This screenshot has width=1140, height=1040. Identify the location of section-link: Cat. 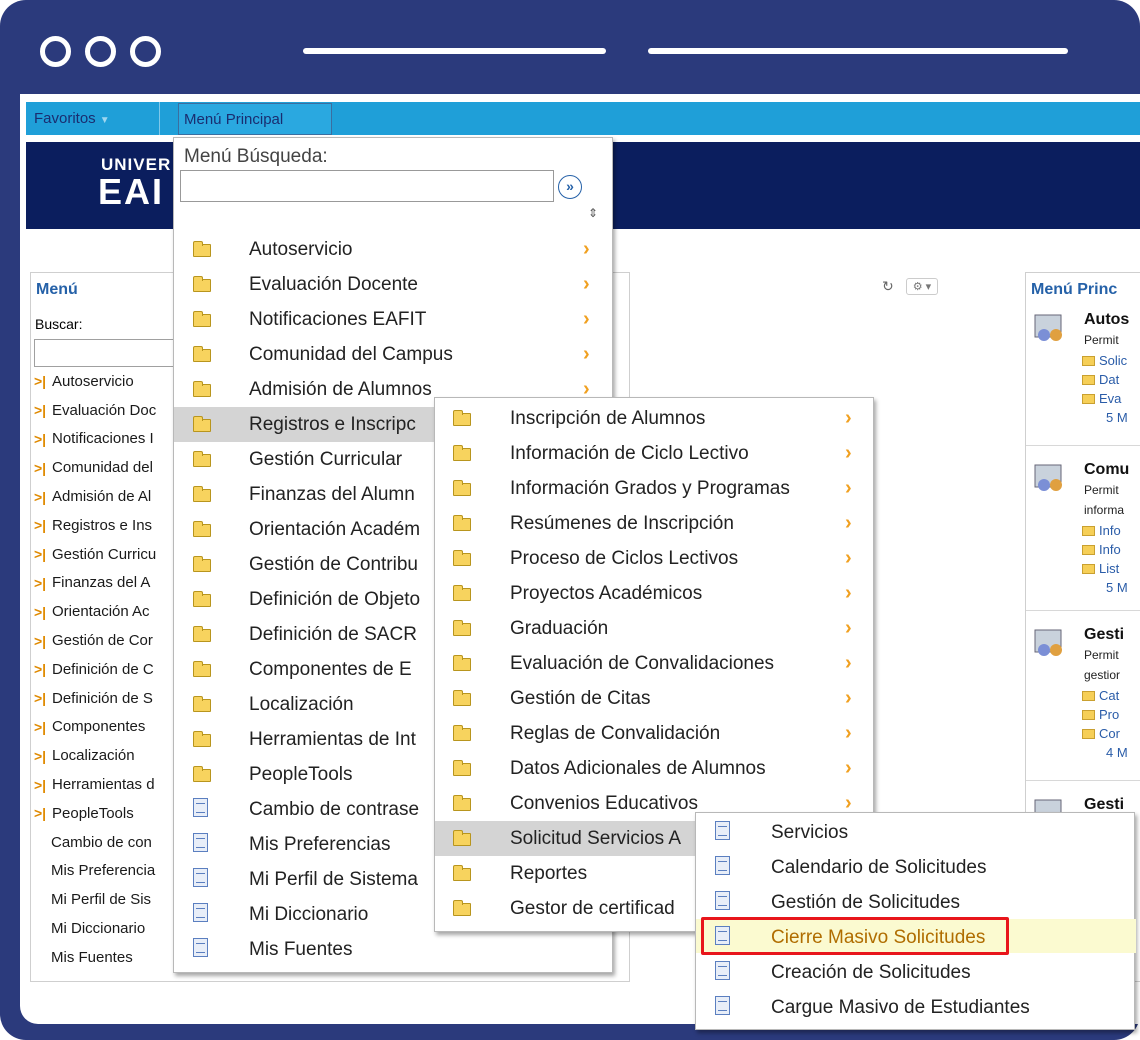
(1100, 695).